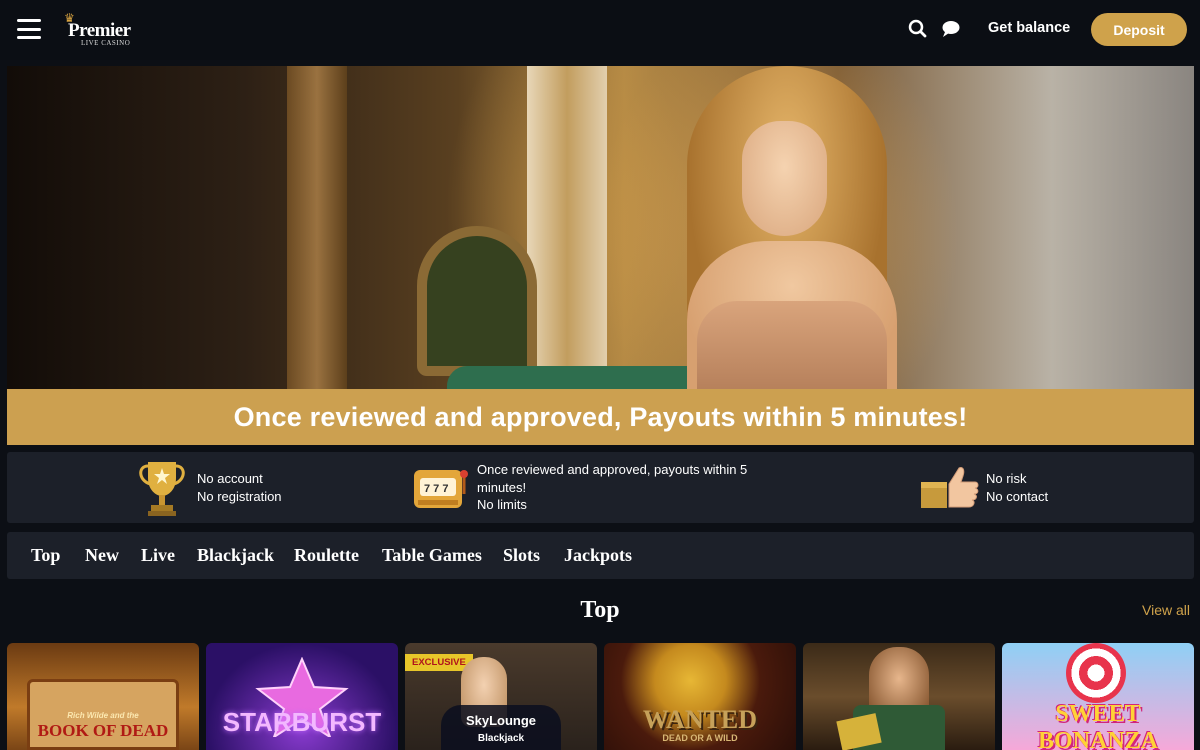 The width and height of the screenshot is (1200, 750). Describe the element at coordinates (951, 29) in the screenshot. I see `chat-icon` at that location.